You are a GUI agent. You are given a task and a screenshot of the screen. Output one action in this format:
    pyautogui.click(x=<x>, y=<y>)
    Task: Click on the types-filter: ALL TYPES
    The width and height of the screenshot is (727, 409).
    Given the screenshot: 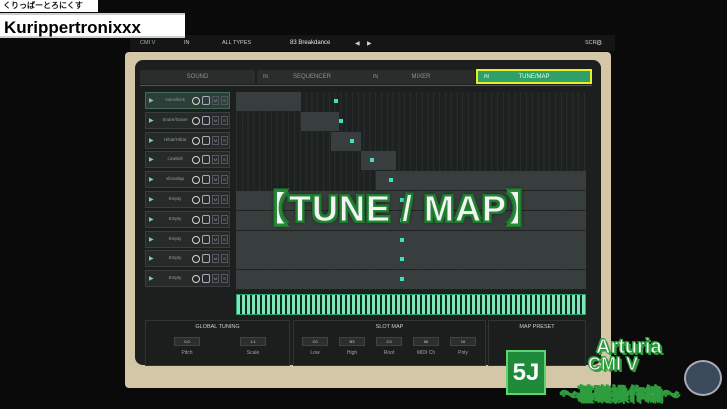 What is the action you would take?
    pyautogui.click(x=236, y=43)
    